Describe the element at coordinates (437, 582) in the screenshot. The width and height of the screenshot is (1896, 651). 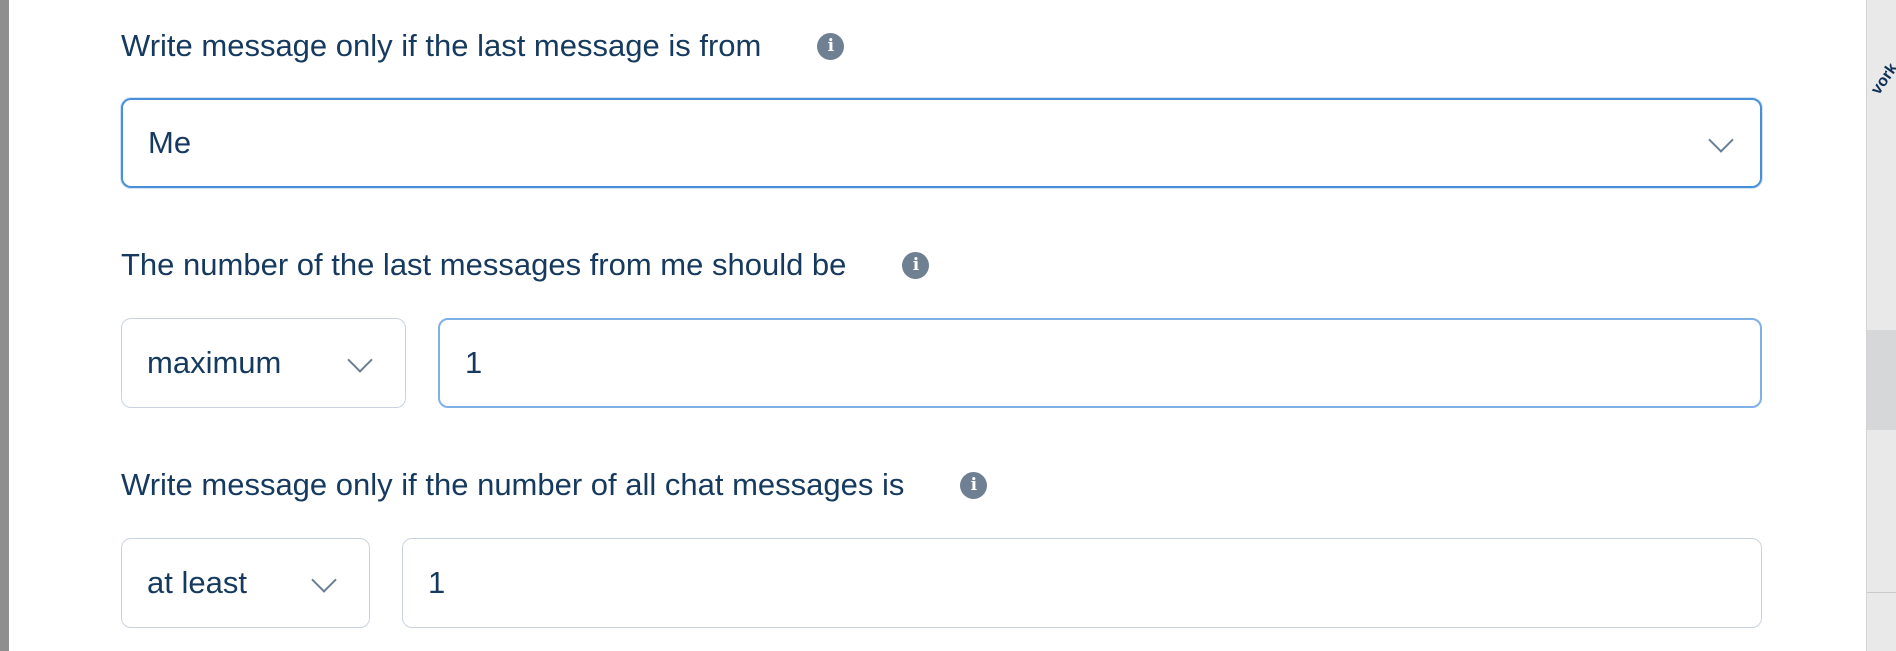
I see `all-messages-count-value: 1` at that location.